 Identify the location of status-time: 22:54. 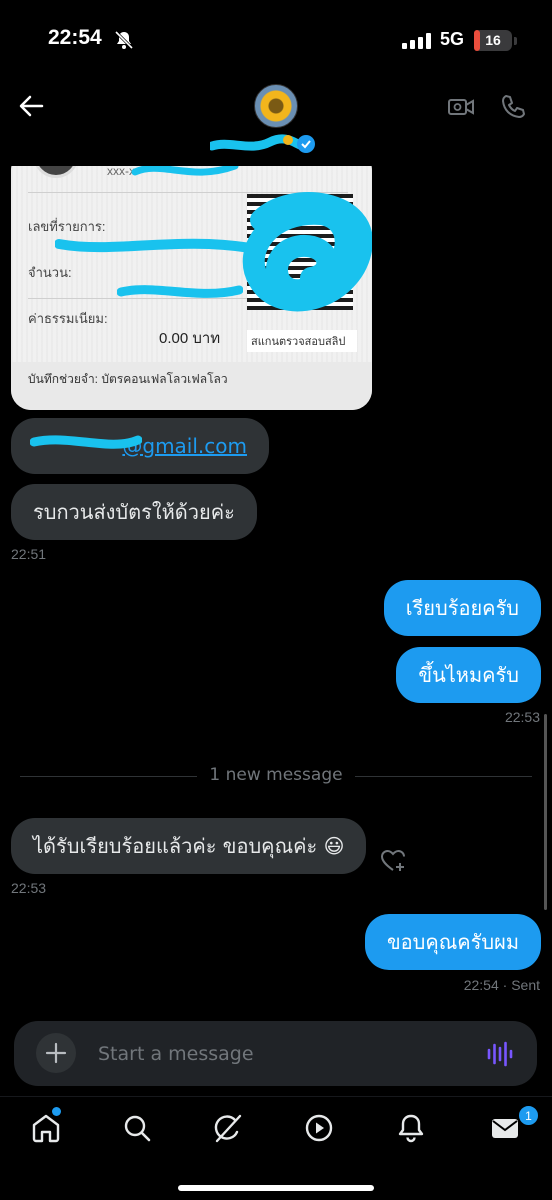
(75, 37).